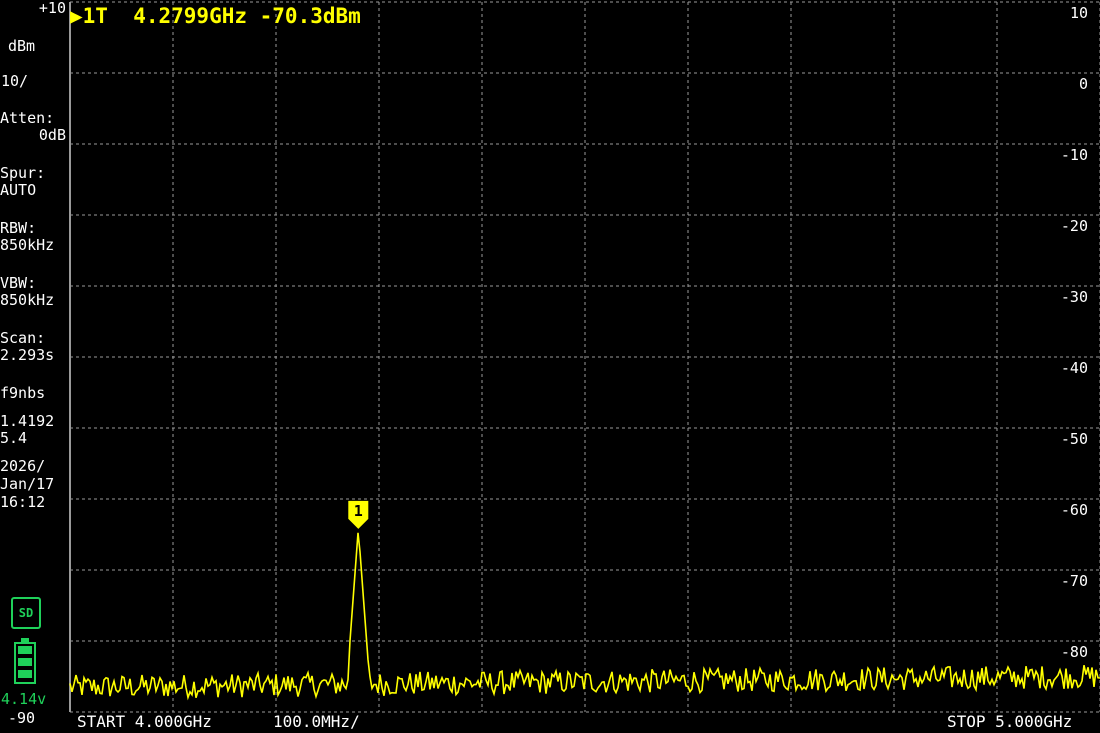 This screenshot has width=1100, height=733. What do you see at coordinates (1074, 581) in the screenshot?
I see `y-tick-label: -70` at bounding box center [1074, 581].